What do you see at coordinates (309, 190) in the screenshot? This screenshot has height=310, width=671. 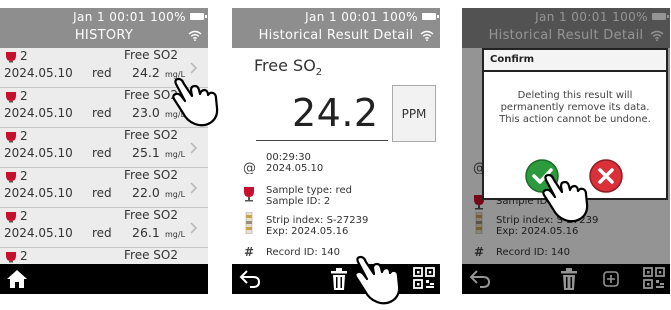 I see `sample-type: Sample type: red` at bounding box center [309, 190].